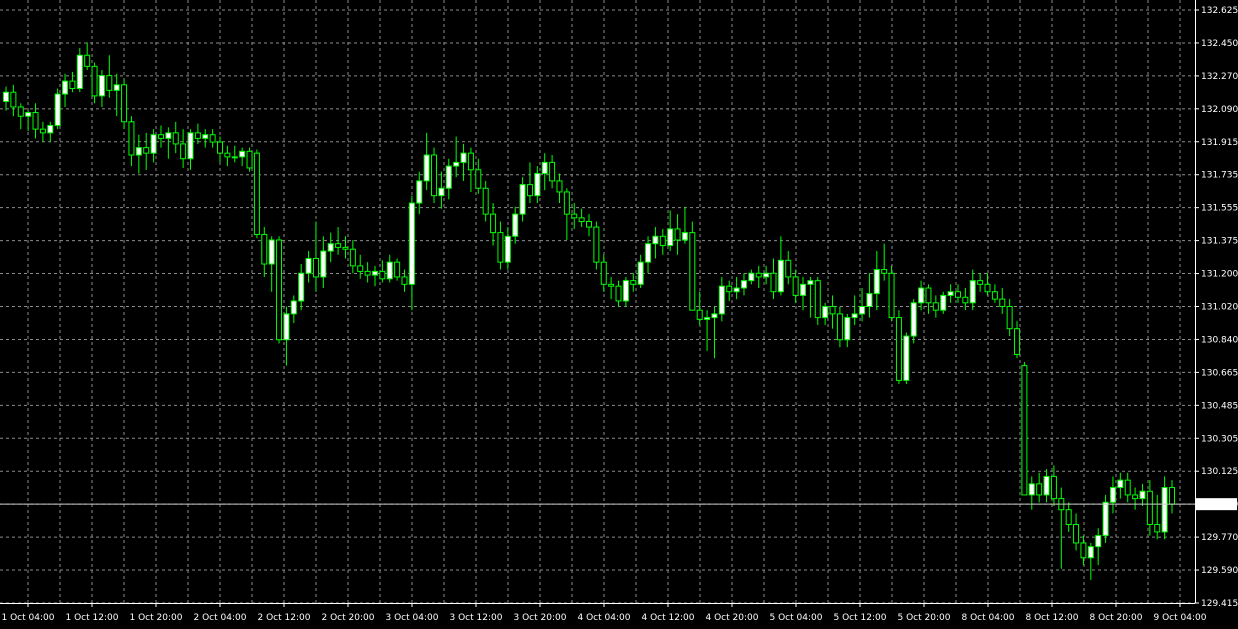 Image resolution: width=1238 pixels, height=629 pixels. What do you see at coordinates (92, 618) in the screenshot?
I see `x-tick-label: 1 Oct 12:00` at bounding box center [92, 618].